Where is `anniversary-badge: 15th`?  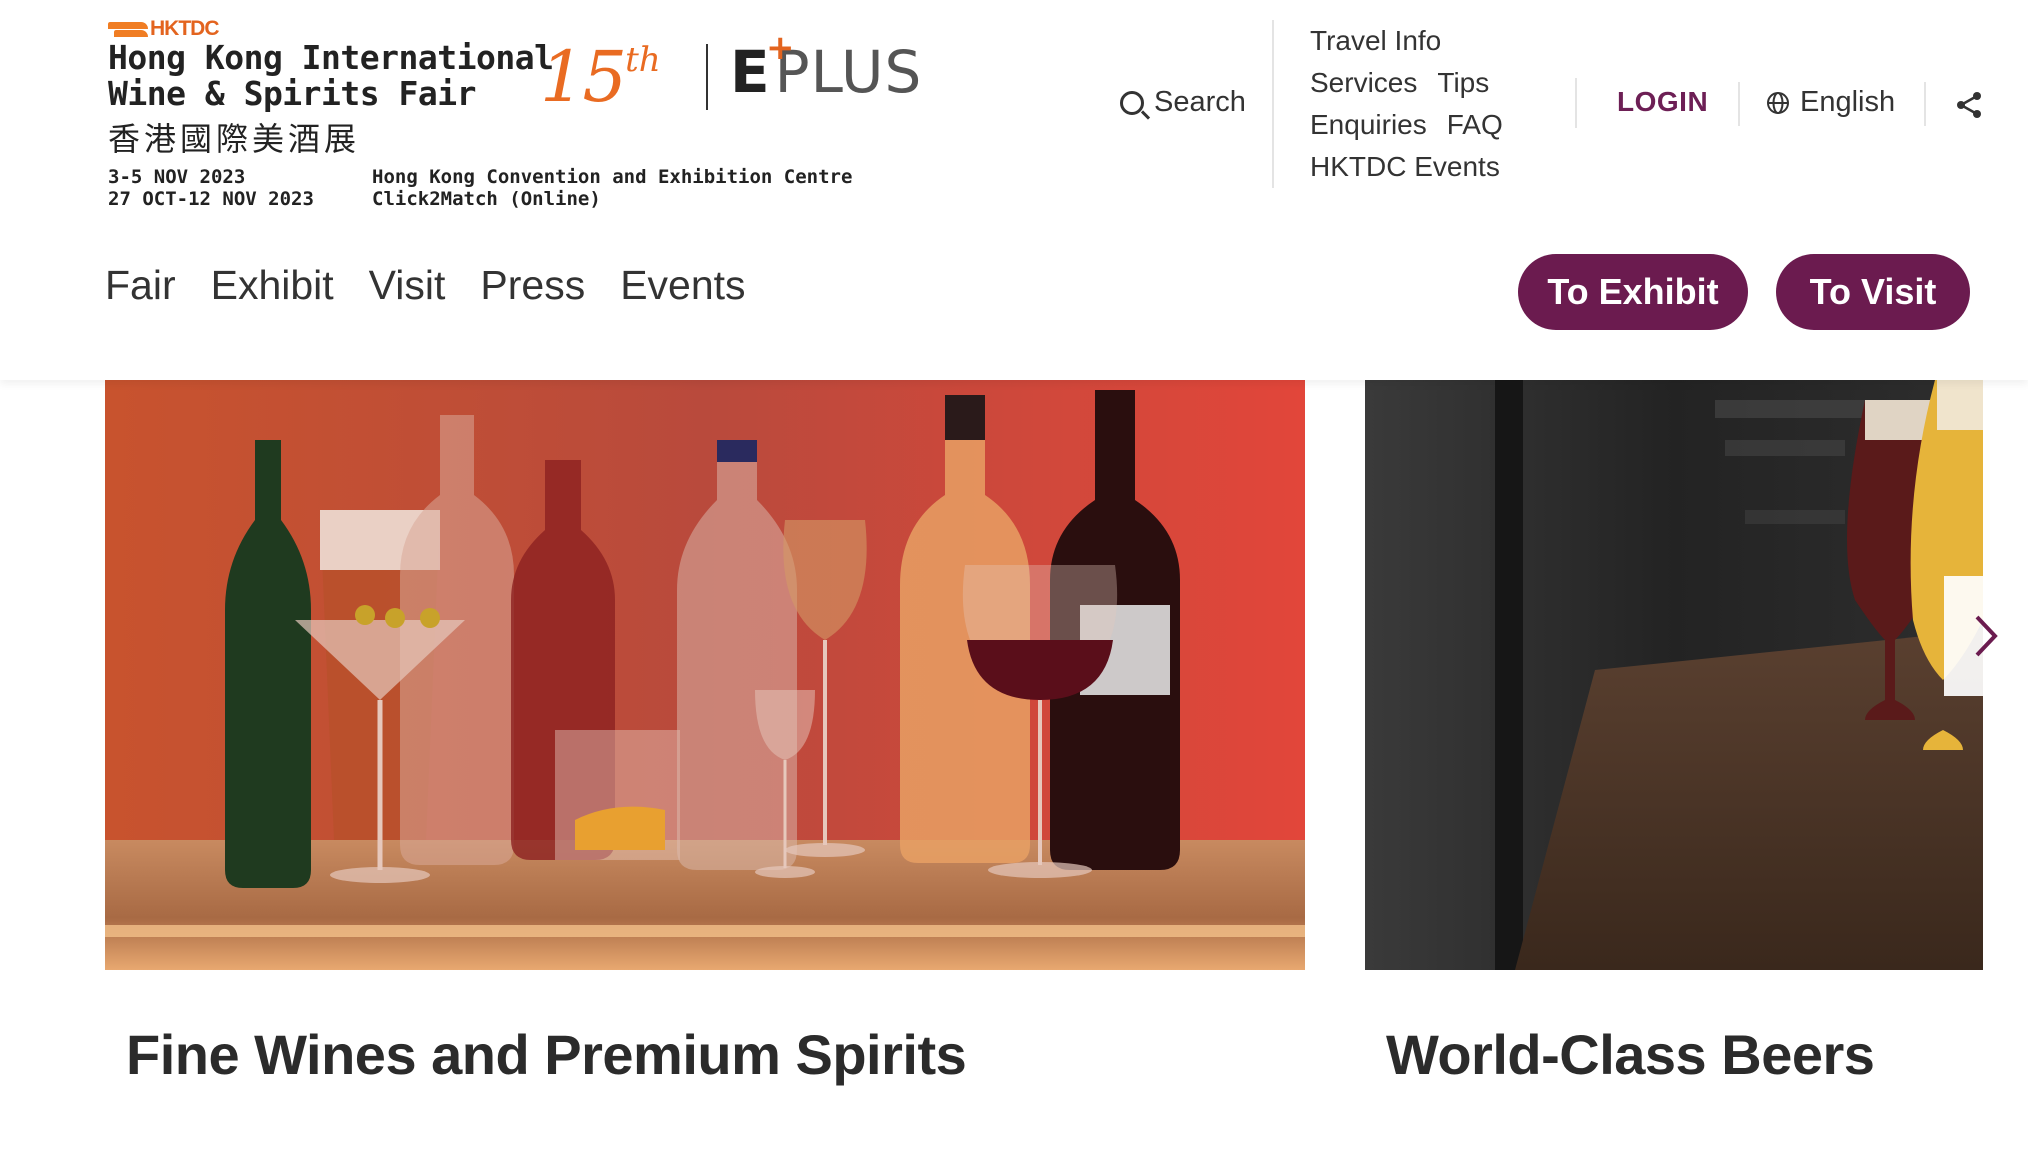
anniversary-badge: 15th is located at coordinates (600, 77).